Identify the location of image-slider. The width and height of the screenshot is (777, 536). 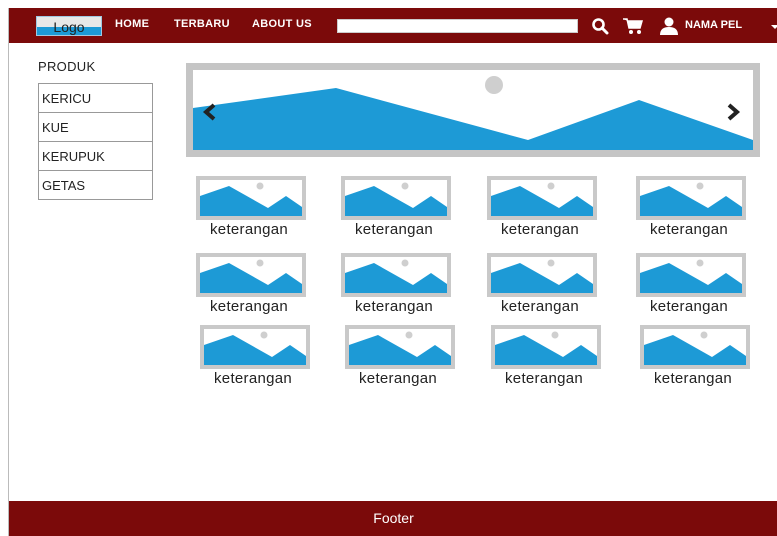
(473, 110).